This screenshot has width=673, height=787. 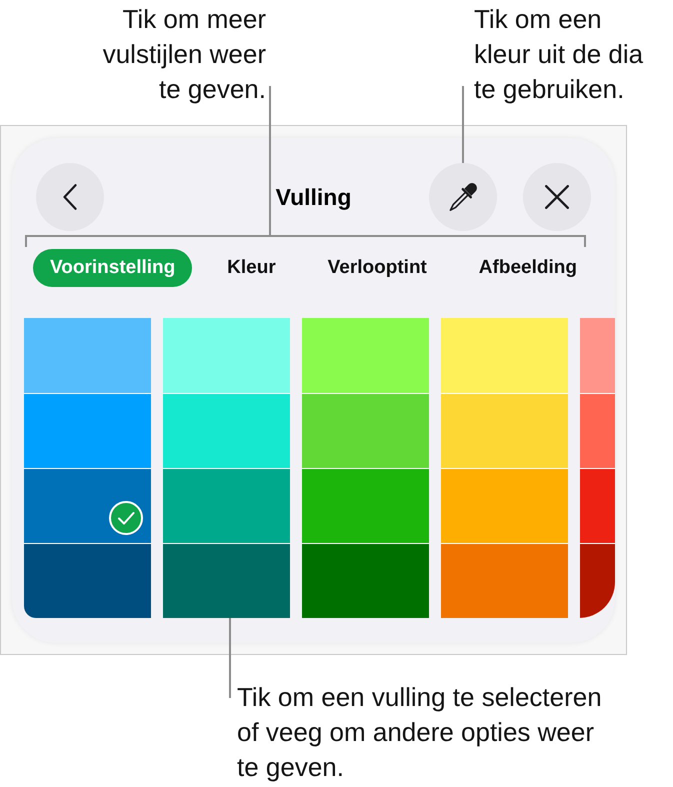 I want to click on close-icon, so click(x=557, y=197).